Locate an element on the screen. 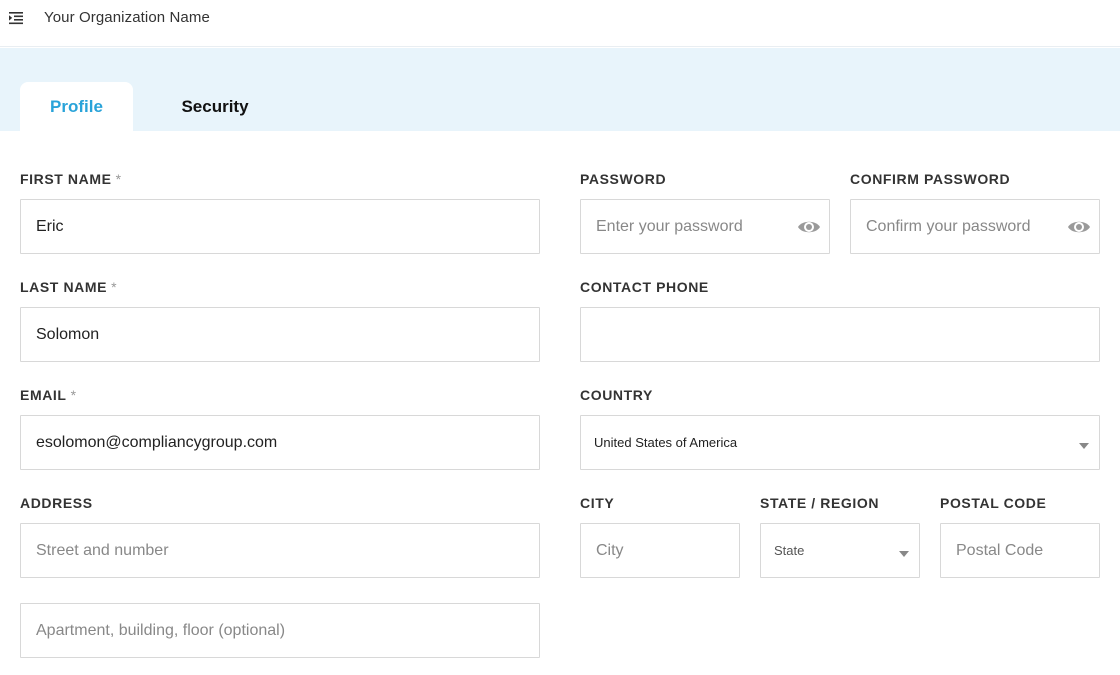  contact-phone-field is located at coordinates (840, 334).